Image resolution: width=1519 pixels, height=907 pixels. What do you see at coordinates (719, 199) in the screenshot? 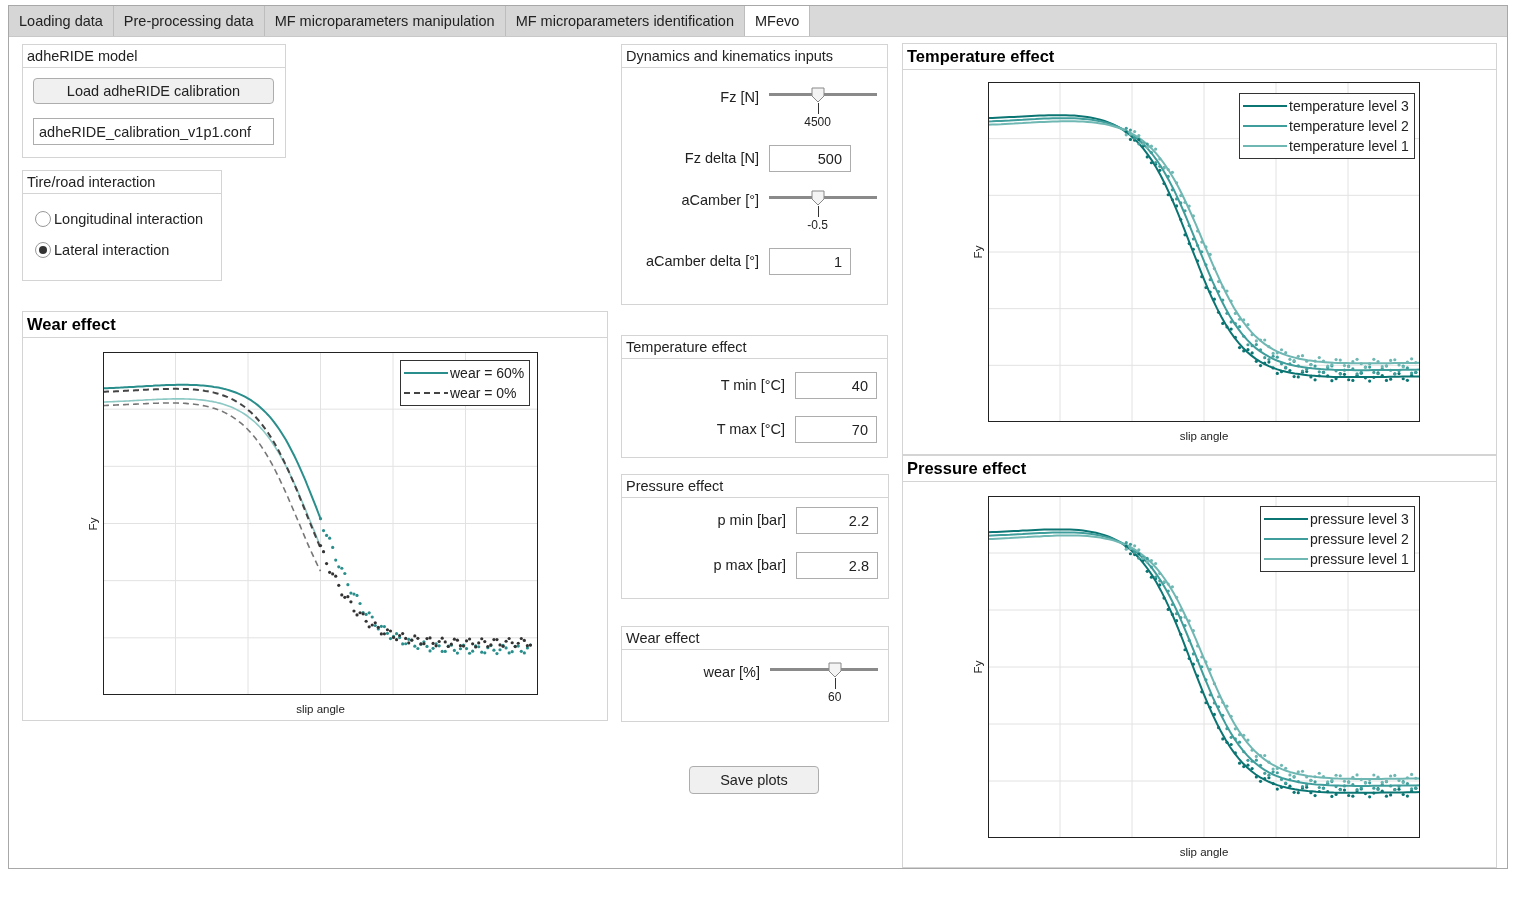
I see `slider-label: aCamber [°]` at bounding box center [719, 199].